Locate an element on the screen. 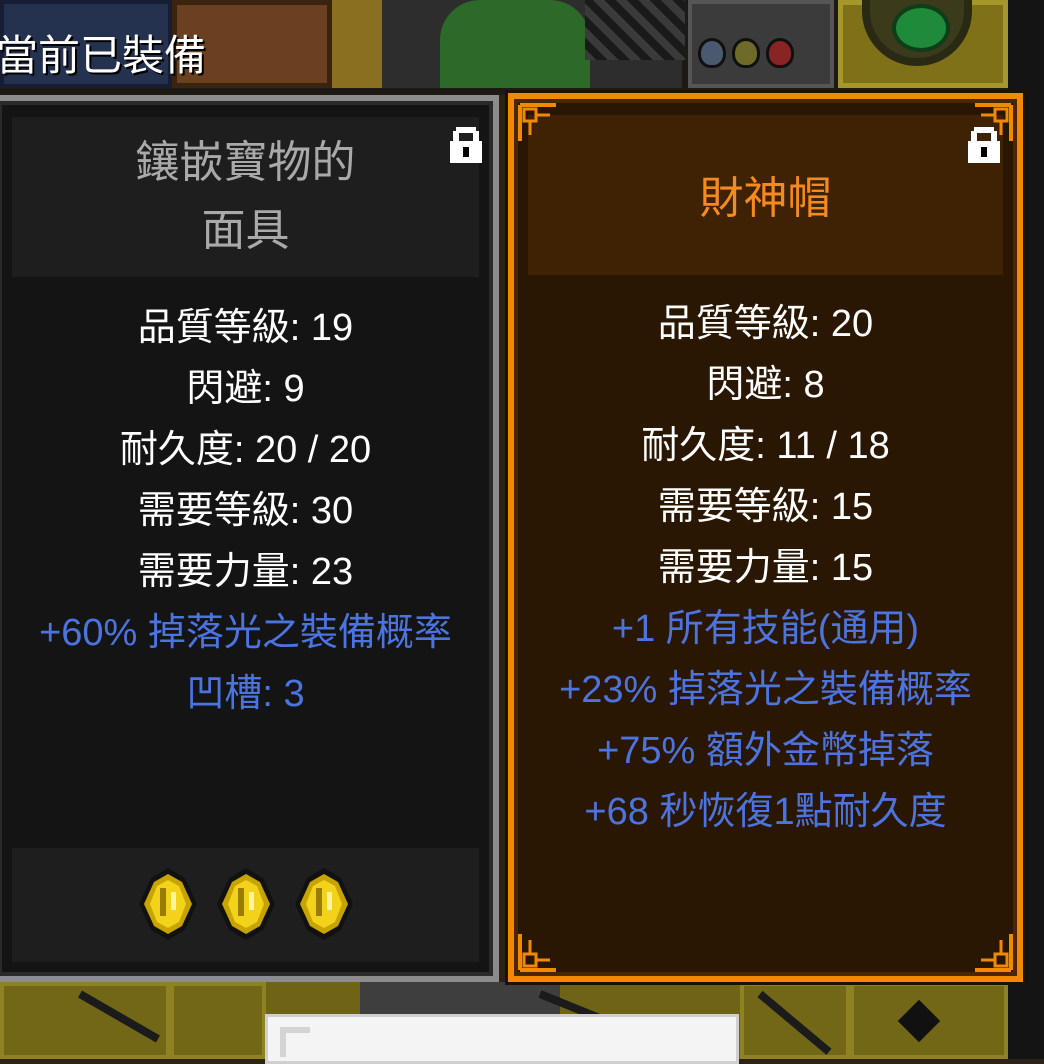  item-title: 財神帽 is located at coordinates (765, 198).